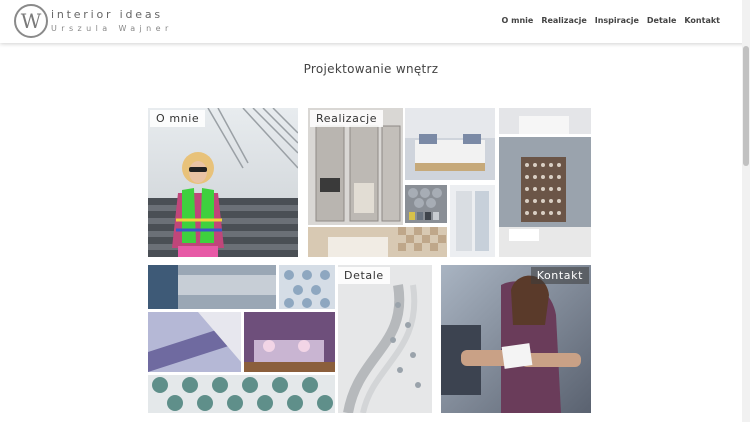 This screenshot has width=750, height=422. What do you see at coordinates (212, 287) in the screenshot?
I see `inspiracje-photo-wall` at bounding box center [212, 287].